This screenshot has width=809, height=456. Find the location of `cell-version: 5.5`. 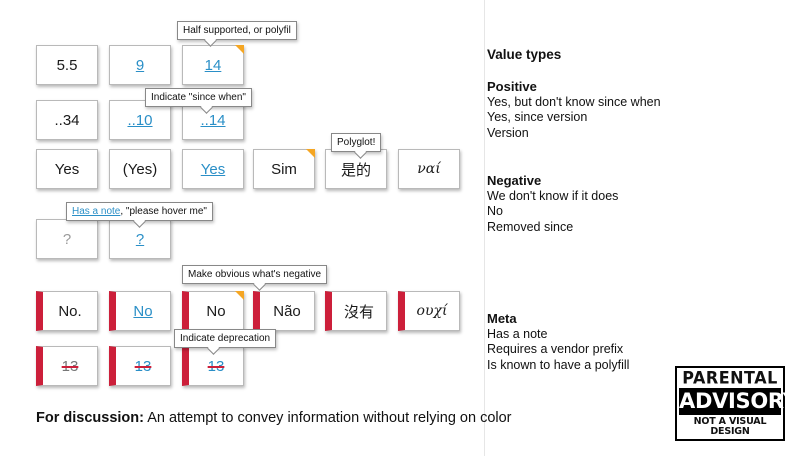

cell-version: 5.5 is located at coordinates (67, 65).